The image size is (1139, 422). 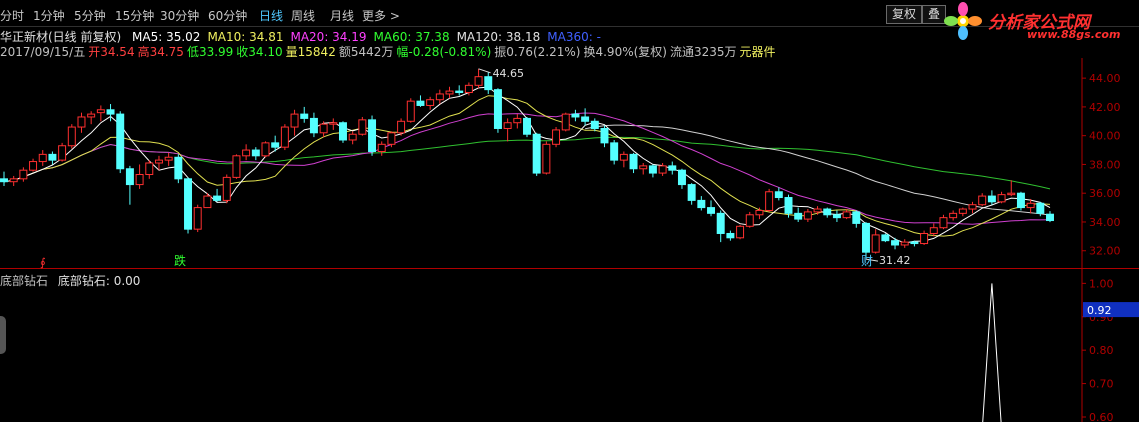 What do you see at coordinates (180, 260) in the screenshot?
I see `drop-marker: 跌` at bounding box center [180, 260].